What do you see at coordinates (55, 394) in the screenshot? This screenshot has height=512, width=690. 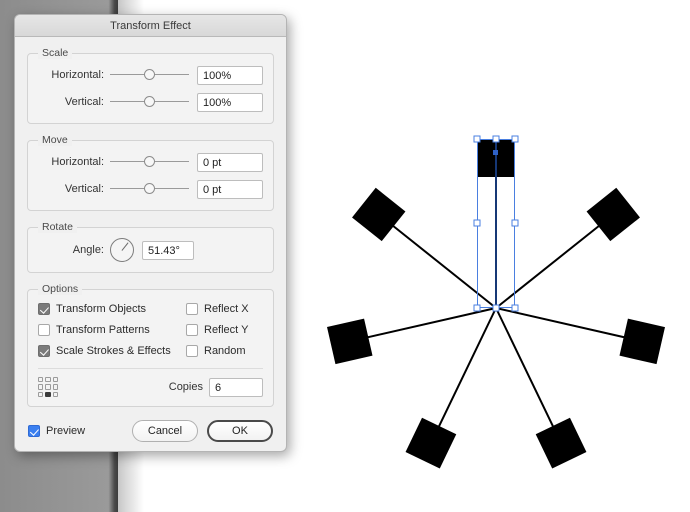 I see `ref-cell-bottom-right` at bounding box center [55, 394].